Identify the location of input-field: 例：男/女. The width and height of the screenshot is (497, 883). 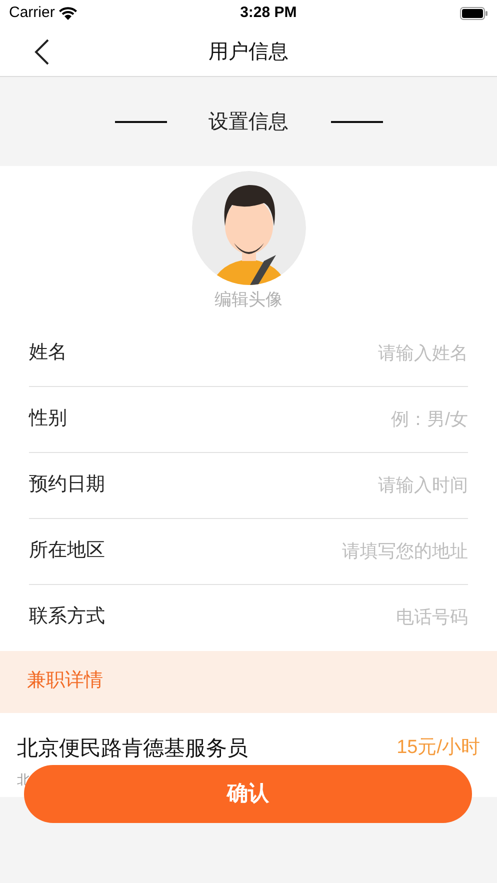
(267, 419).